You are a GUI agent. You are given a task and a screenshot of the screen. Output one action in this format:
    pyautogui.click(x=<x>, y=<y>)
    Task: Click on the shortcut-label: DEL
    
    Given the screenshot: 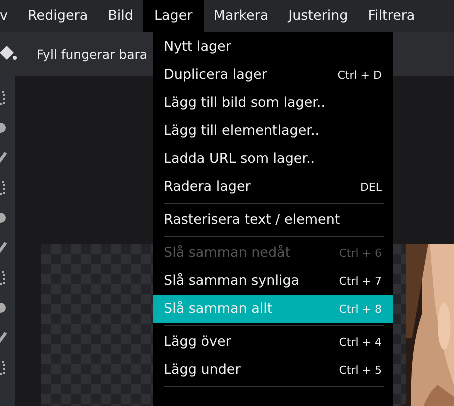 What is the action you would take?
    pyautogui.click(x=371, y=187)
    